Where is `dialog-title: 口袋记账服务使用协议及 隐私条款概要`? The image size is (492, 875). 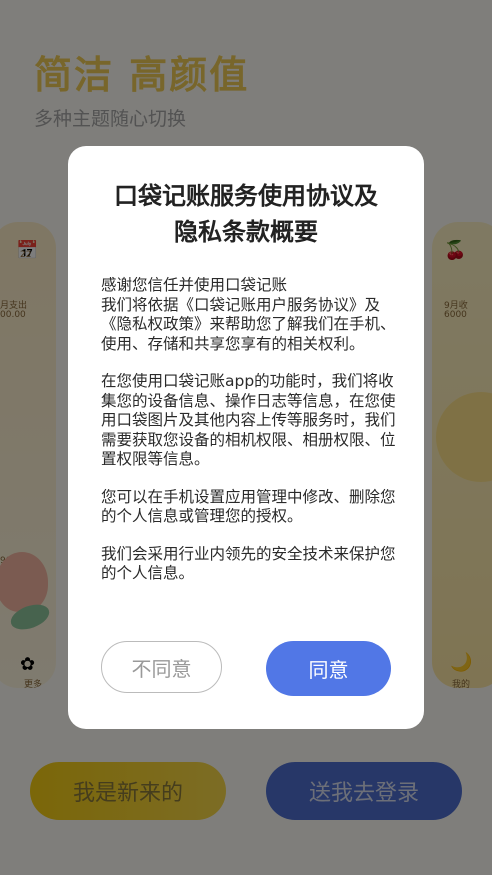
dialog-title: 口袋记账服务使用协议及 隐私条款概要 is located at coordinates (246, 214).